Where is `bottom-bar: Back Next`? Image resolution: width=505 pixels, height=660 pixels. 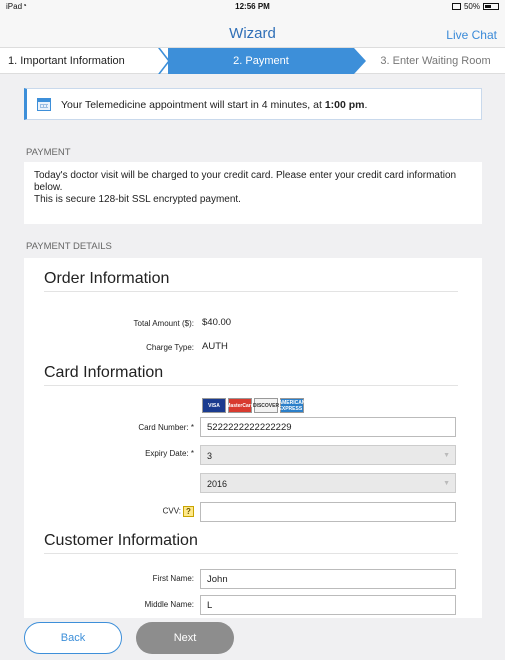 bottom-bar: Back Next is located at coordinates (252, 639).